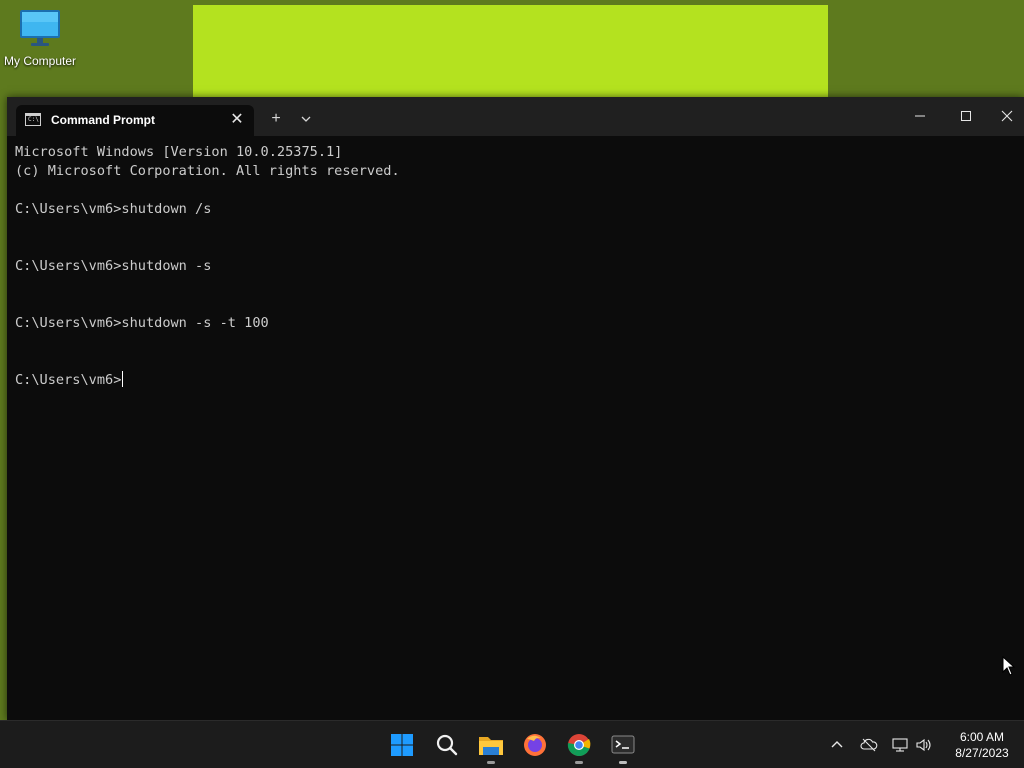  I want to click on console-prompt-line: C:\Users\vm6>, so click(515, 380).